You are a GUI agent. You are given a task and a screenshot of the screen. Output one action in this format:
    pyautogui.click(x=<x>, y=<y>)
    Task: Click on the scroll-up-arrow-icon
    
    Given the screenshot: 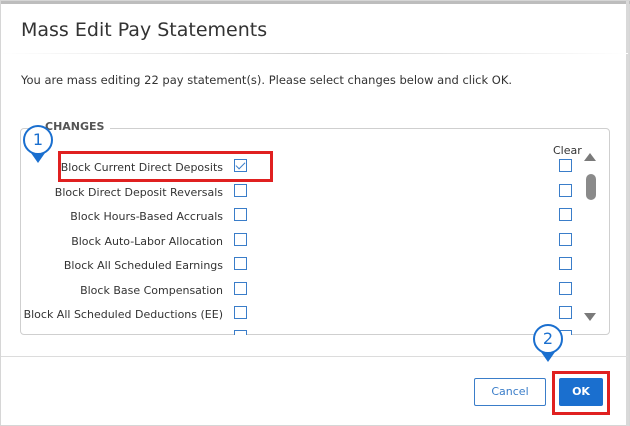 What is the action you would take?
    pyautogui.click(x=590, y=157)
    